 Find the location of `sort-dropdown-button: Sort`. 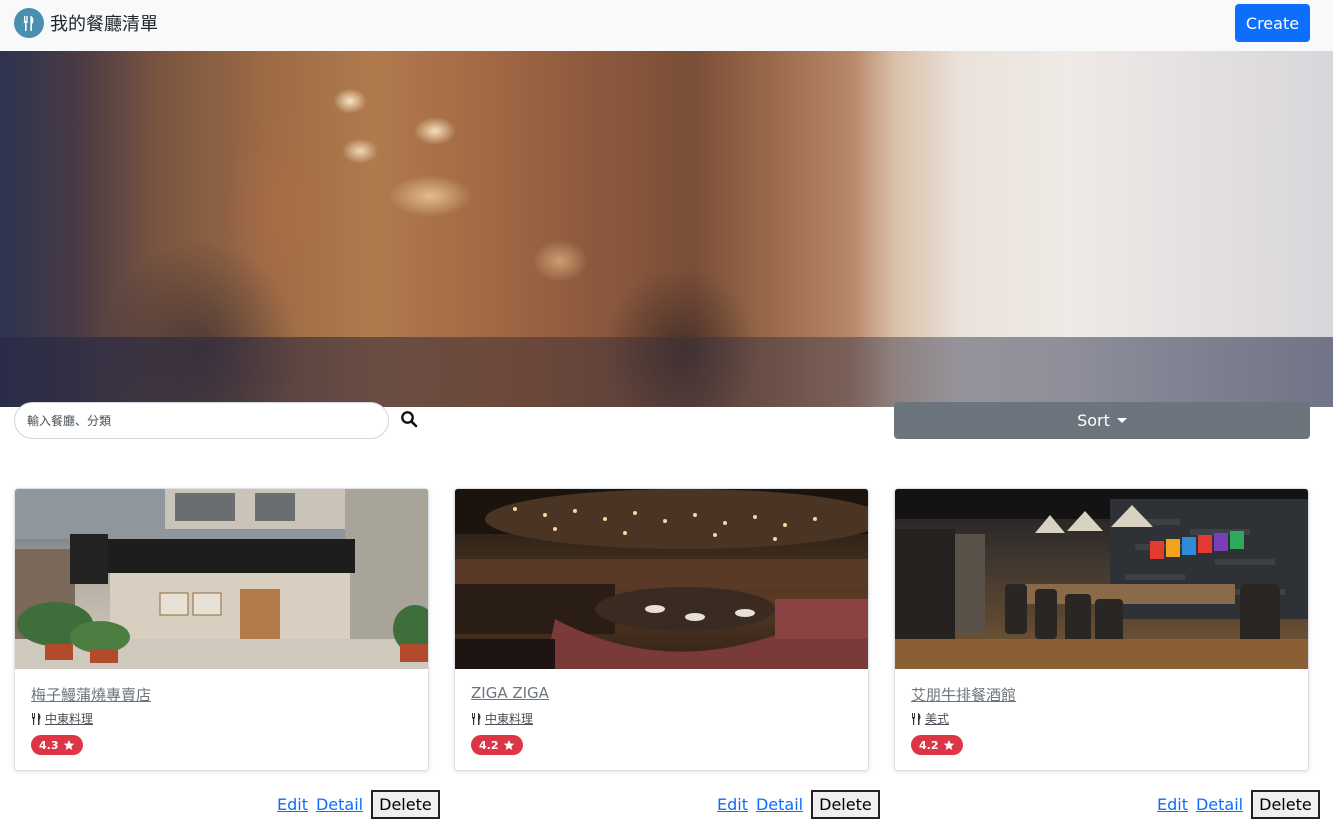

sort-dropdown-button: Sort is located at coordinates (1102, 420).